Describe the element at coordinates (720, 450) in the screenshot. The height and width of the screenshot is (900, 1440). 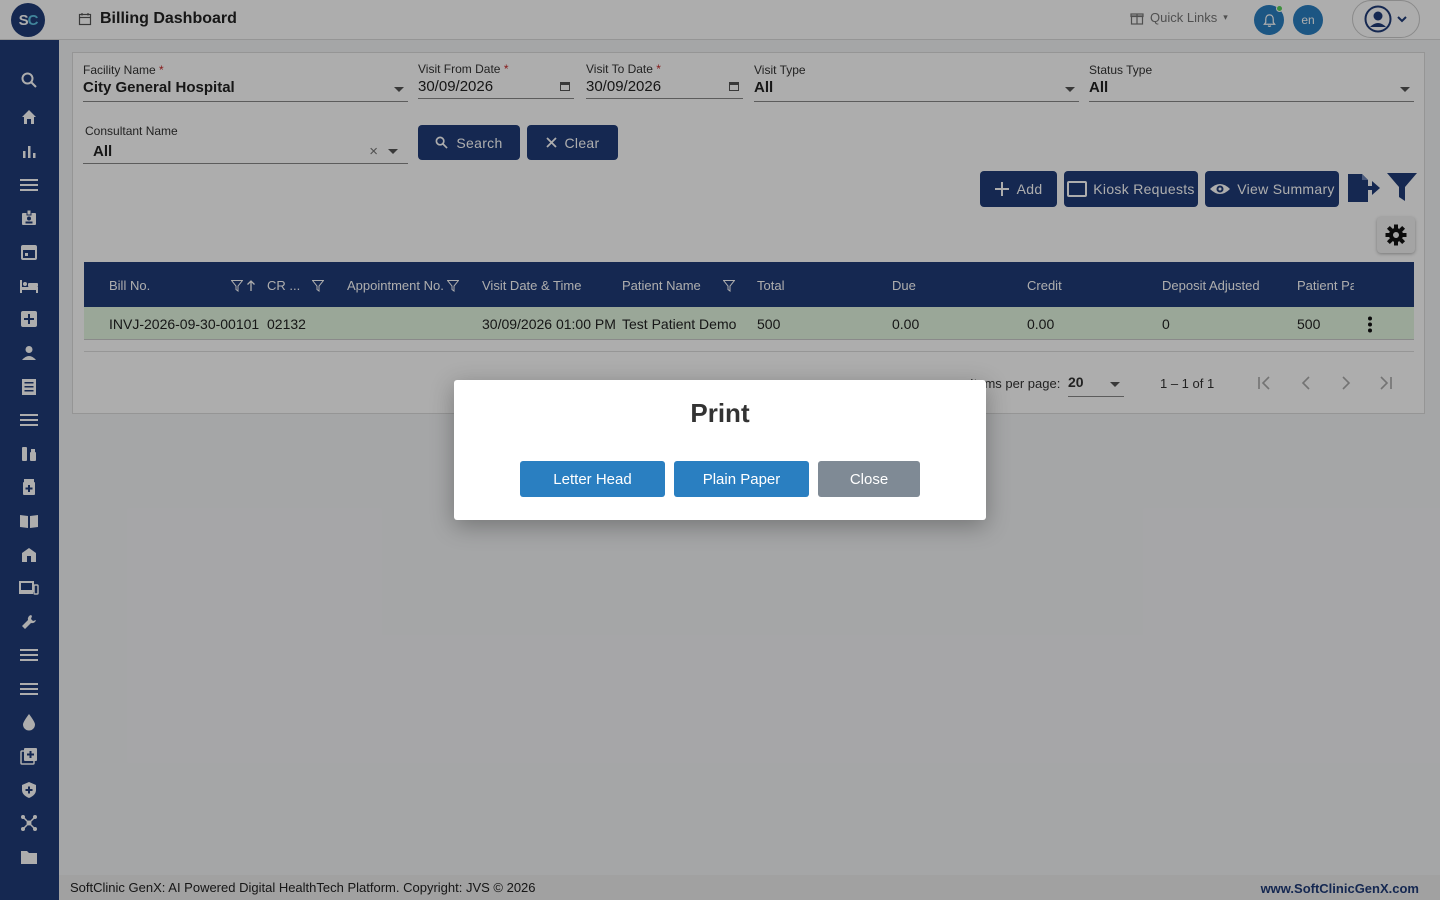
I see `print-dialog: Print Letter Head Plain Paper Close` at that location.